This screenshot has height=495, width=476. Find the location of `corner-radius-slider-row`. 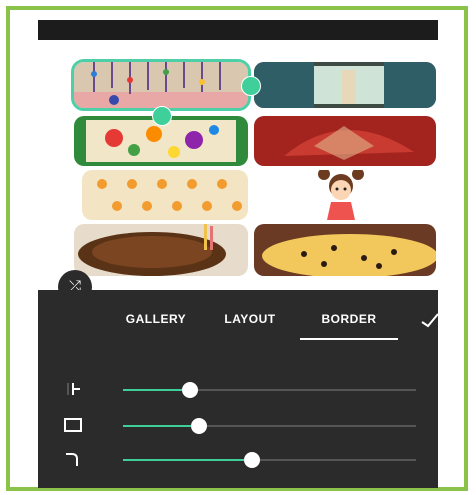

corner-radius-slider-row is located at coordinates (238, 460).